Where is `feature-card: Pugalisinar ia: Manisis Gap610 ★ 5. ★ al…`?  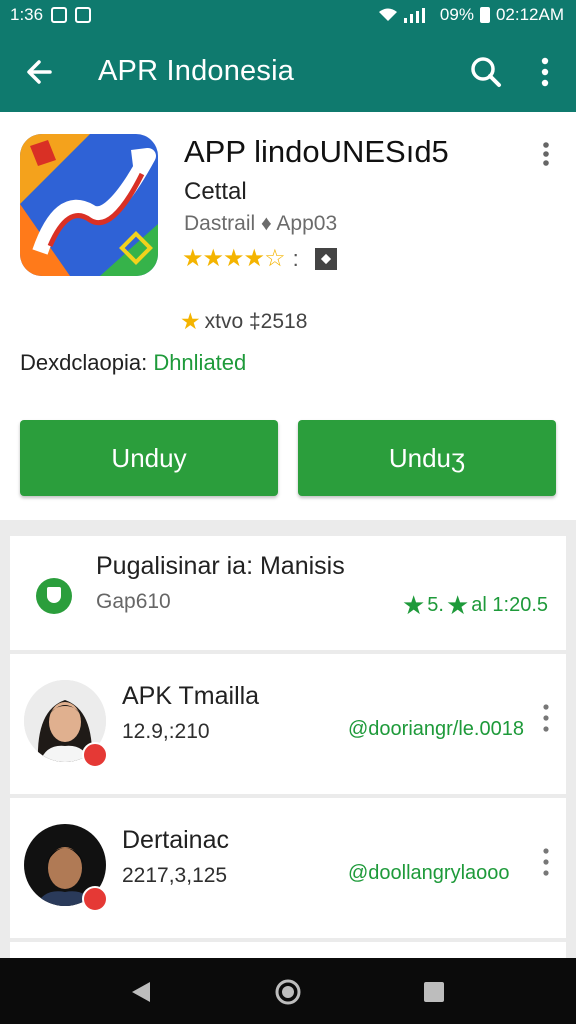 feature-card: Pugalisinar ia: Manisis Gap610 ★ 5. ★ al… is located at coordinates (288, 593).